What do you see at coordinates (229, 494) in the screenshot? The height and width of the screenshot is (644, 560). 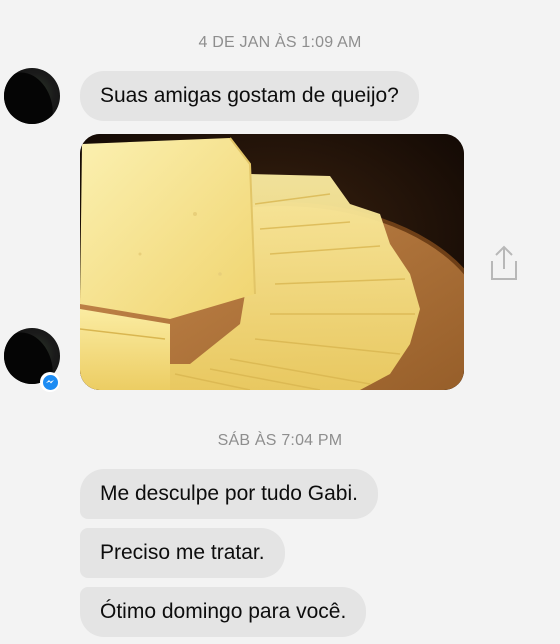 I see `message-bubble: Me desculpe por tudo Gabi.` at bounding box center [229, 494].